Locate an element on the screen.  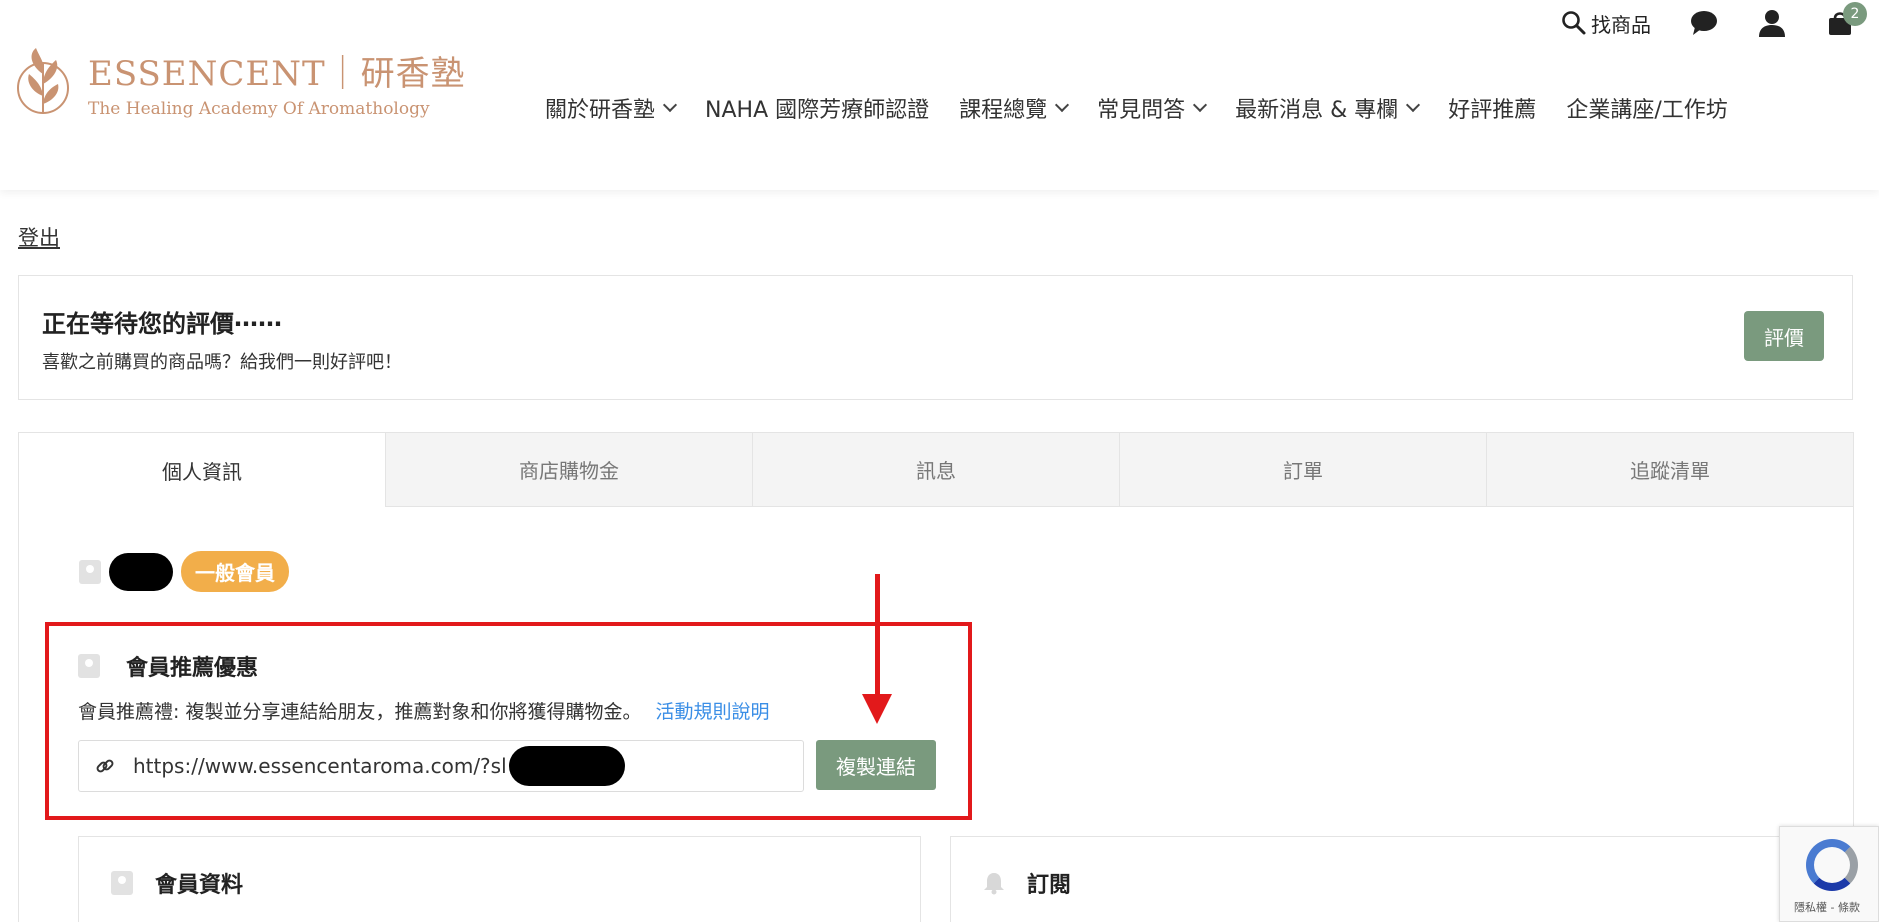
tab-wishlist: 追蹤清單 is located at coordinates (1669, 470).